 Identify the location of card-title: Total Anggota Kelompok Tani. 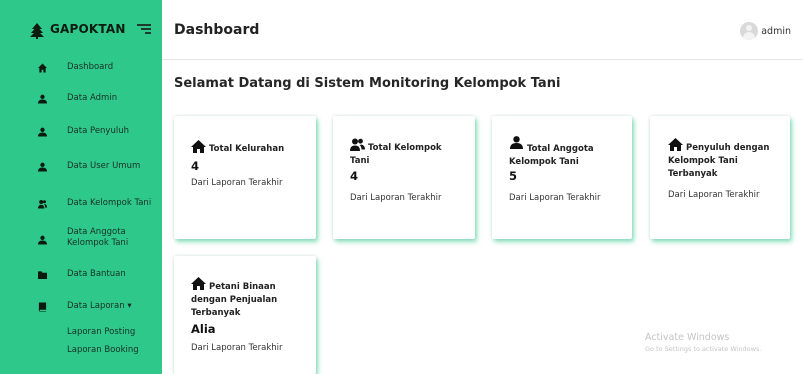
(551, 155).